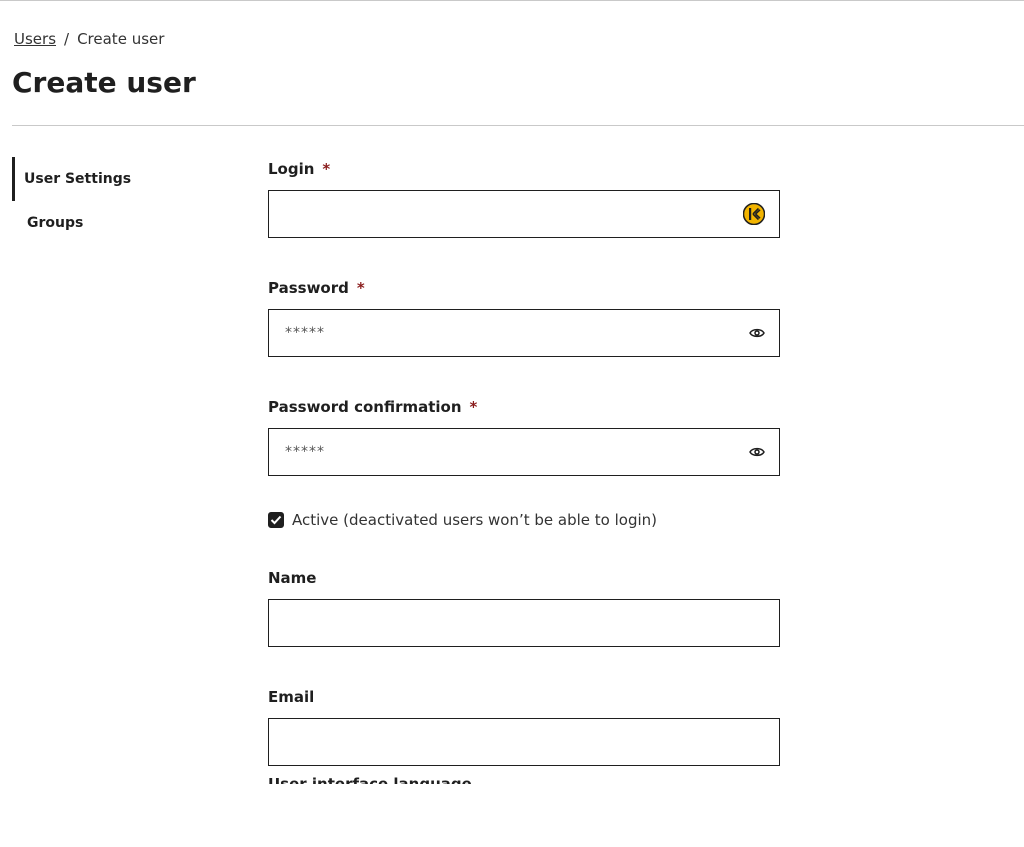  I want to click on login-label-text: Login, so click(291, 169).